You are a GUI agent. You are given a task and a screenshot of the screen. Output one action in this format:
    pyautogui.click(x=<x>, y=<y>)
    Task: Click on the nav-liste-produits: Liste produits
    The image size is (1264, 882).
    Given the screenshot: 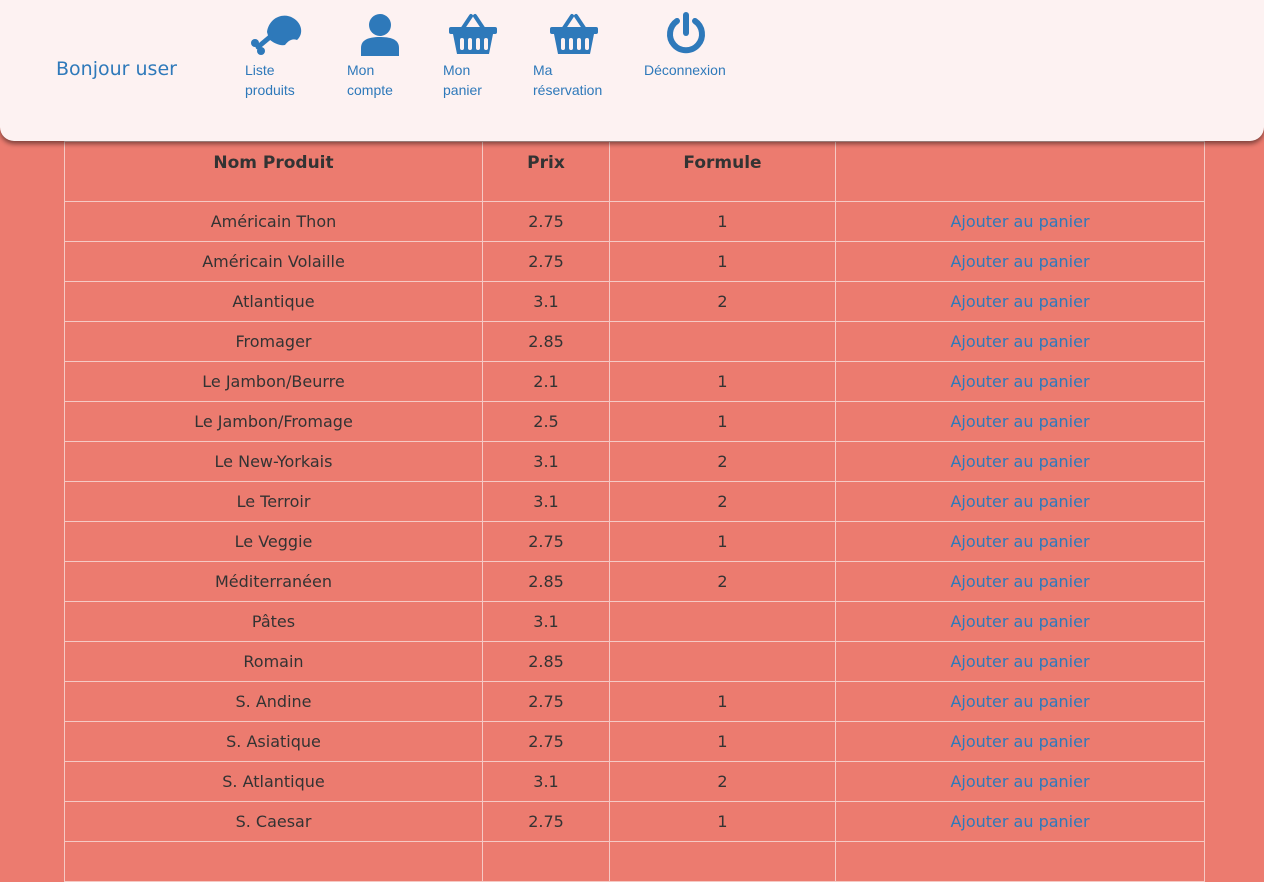 What is the action you would take?
    pyautogui.click(x=275, y=56)
    